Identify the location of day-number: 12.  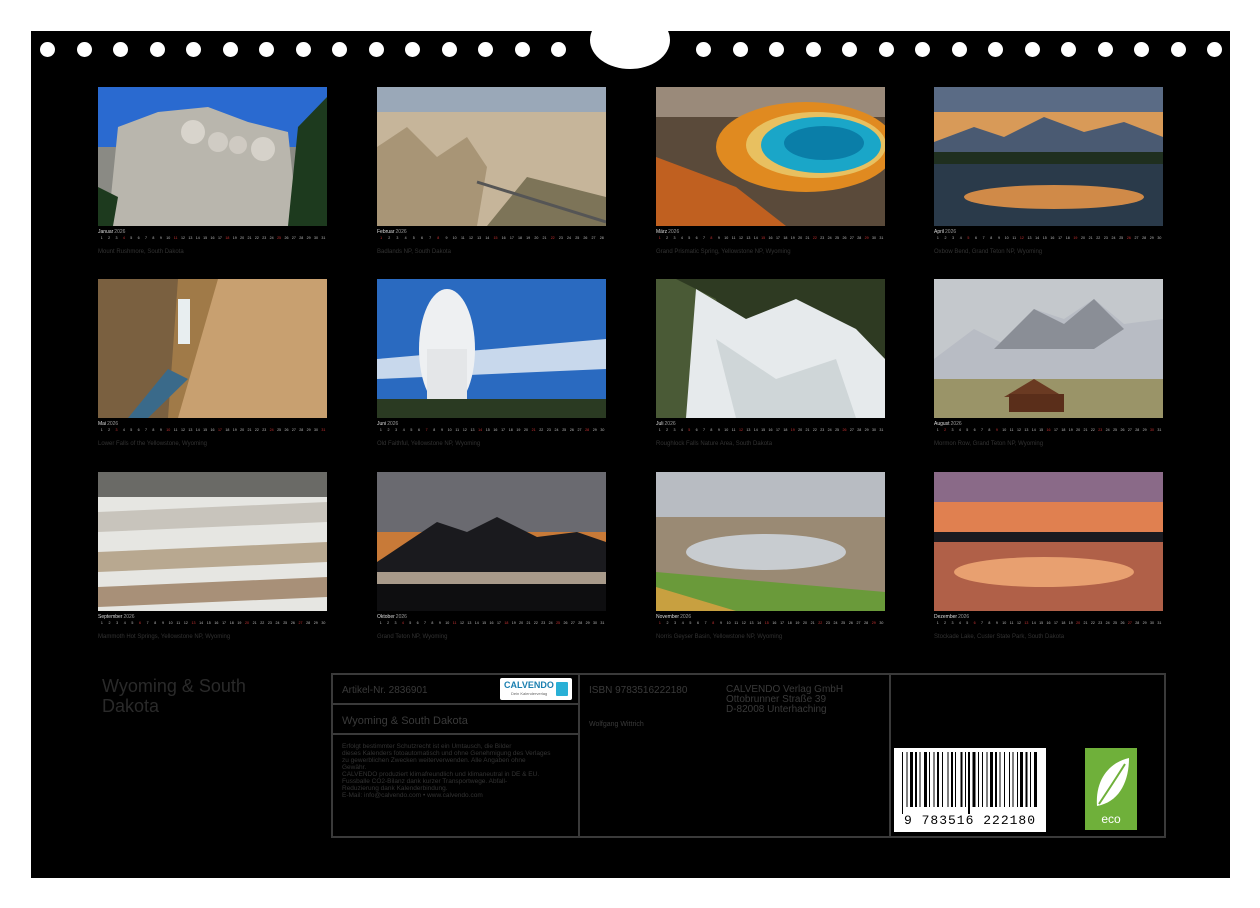
(461, 623).